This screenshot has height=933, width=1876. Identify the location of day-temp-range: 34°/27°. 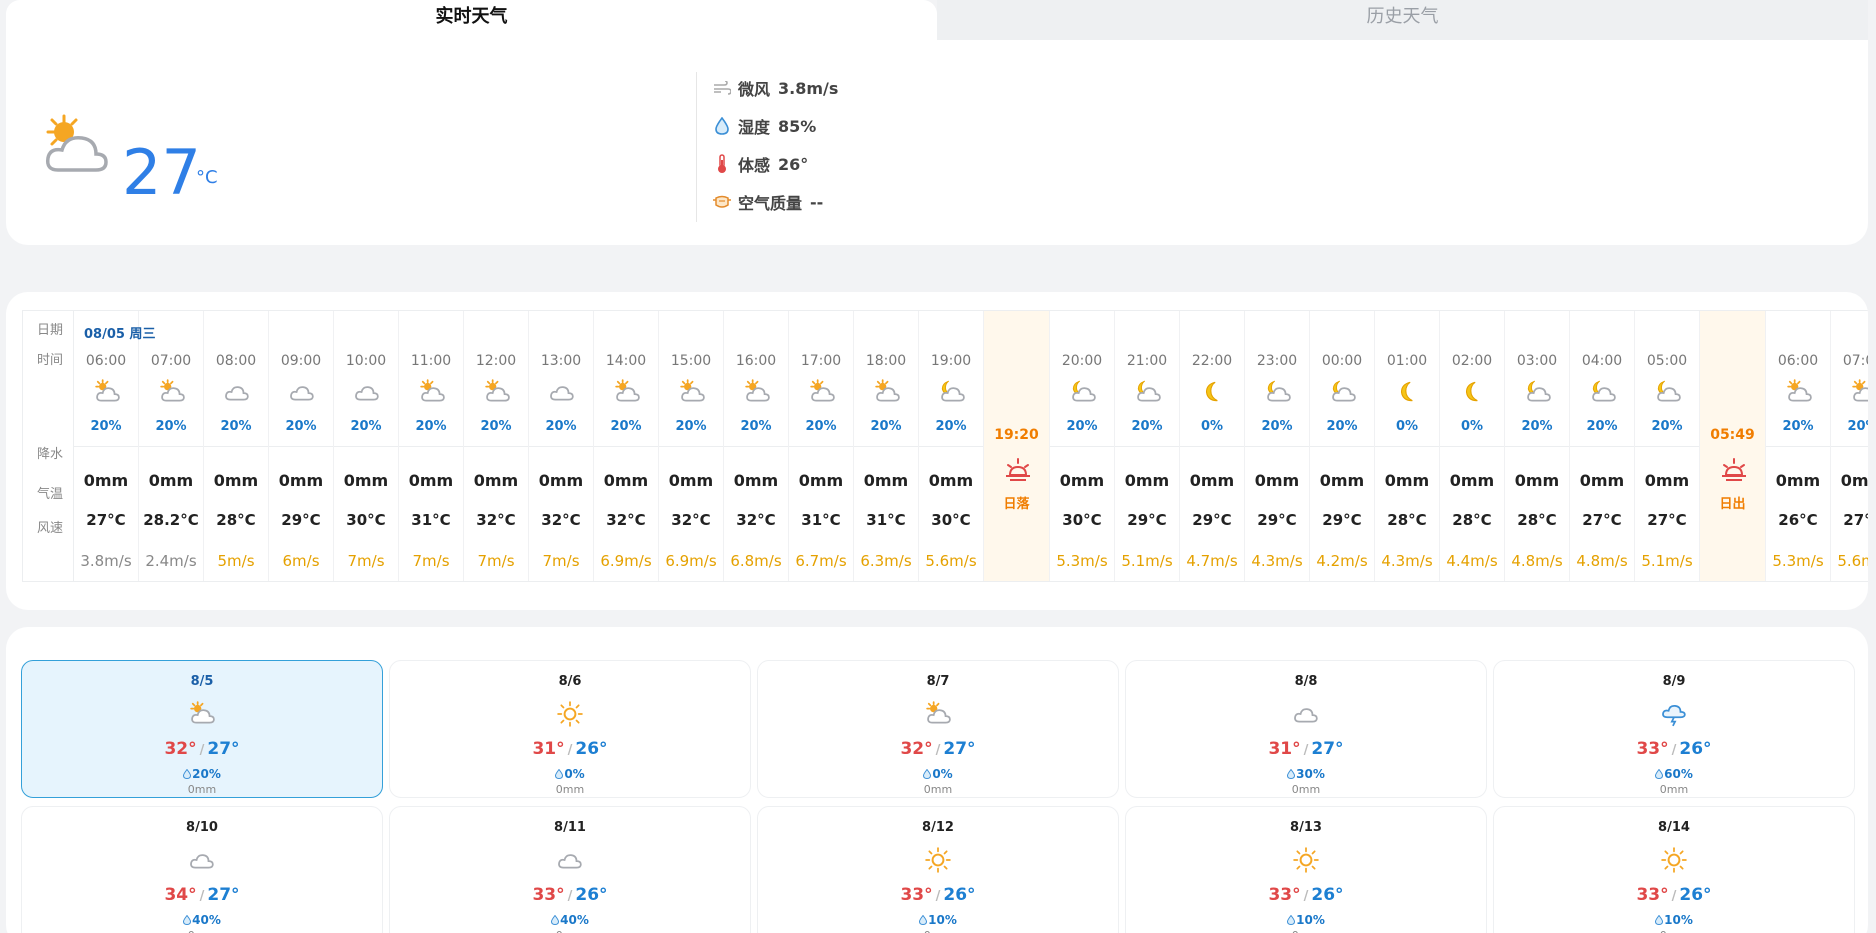
(202, 895).